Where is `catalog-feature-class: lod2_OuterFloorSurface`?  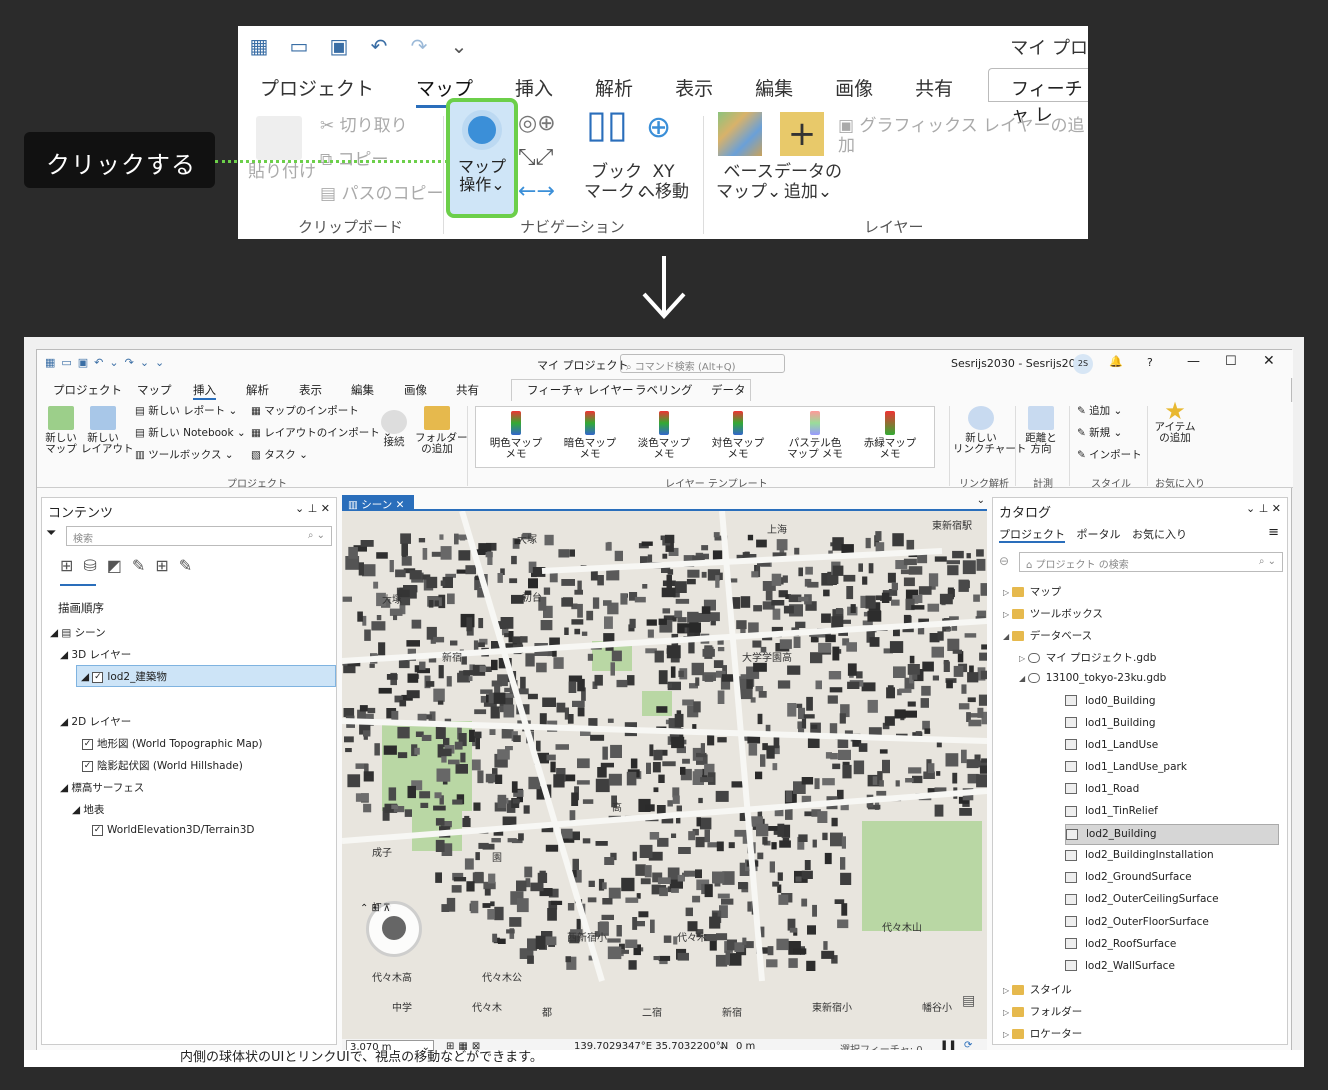 catalog-feature-class: lod2_OuterFloorSurface is located at coordinates (1137, 922).